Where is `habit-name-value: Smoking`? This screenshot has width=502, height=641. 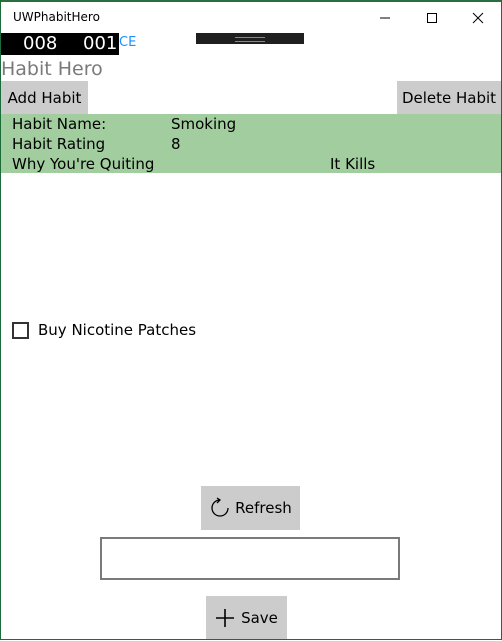 habit-name-value: Smoking is located at coordinates (204, 124).